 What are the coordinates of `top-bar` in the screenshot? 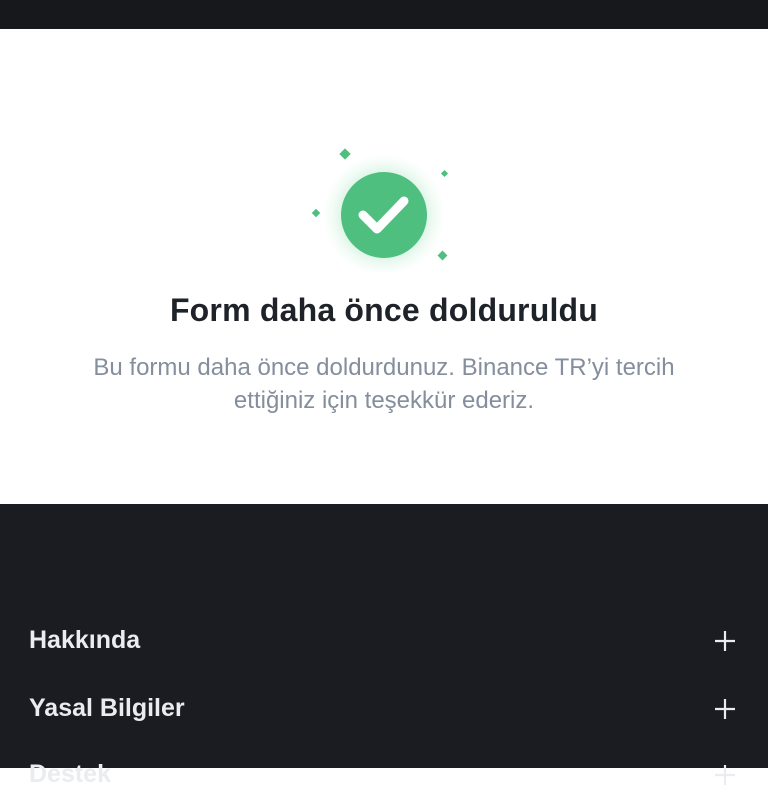 It's located at (384, 14).